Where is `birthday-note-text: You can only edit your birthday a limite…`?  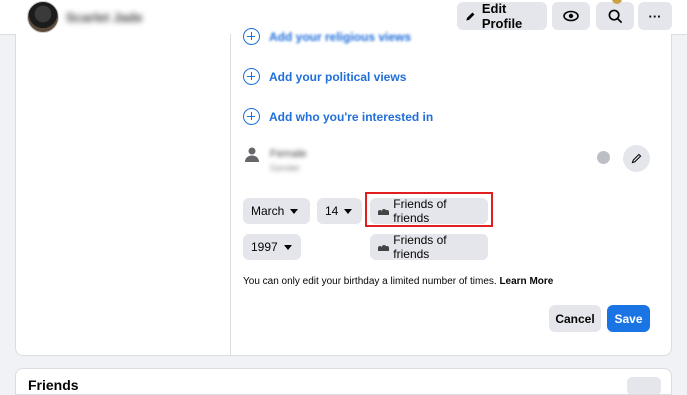
birthday-note-text: You can only edit your birthday a limite… is located at coordinates (370, 281).